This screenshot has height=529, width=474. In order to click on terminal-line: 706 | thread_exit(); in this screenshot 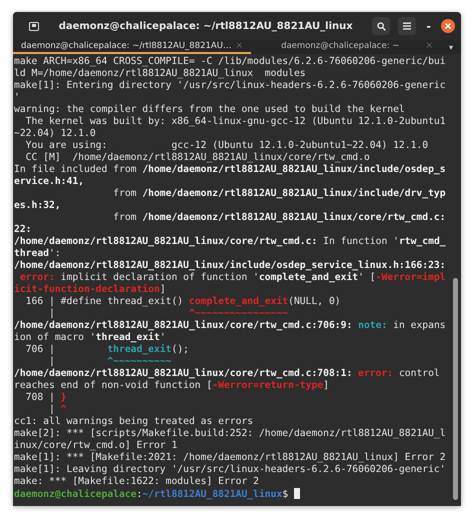, I will do `click(107, 350)`.